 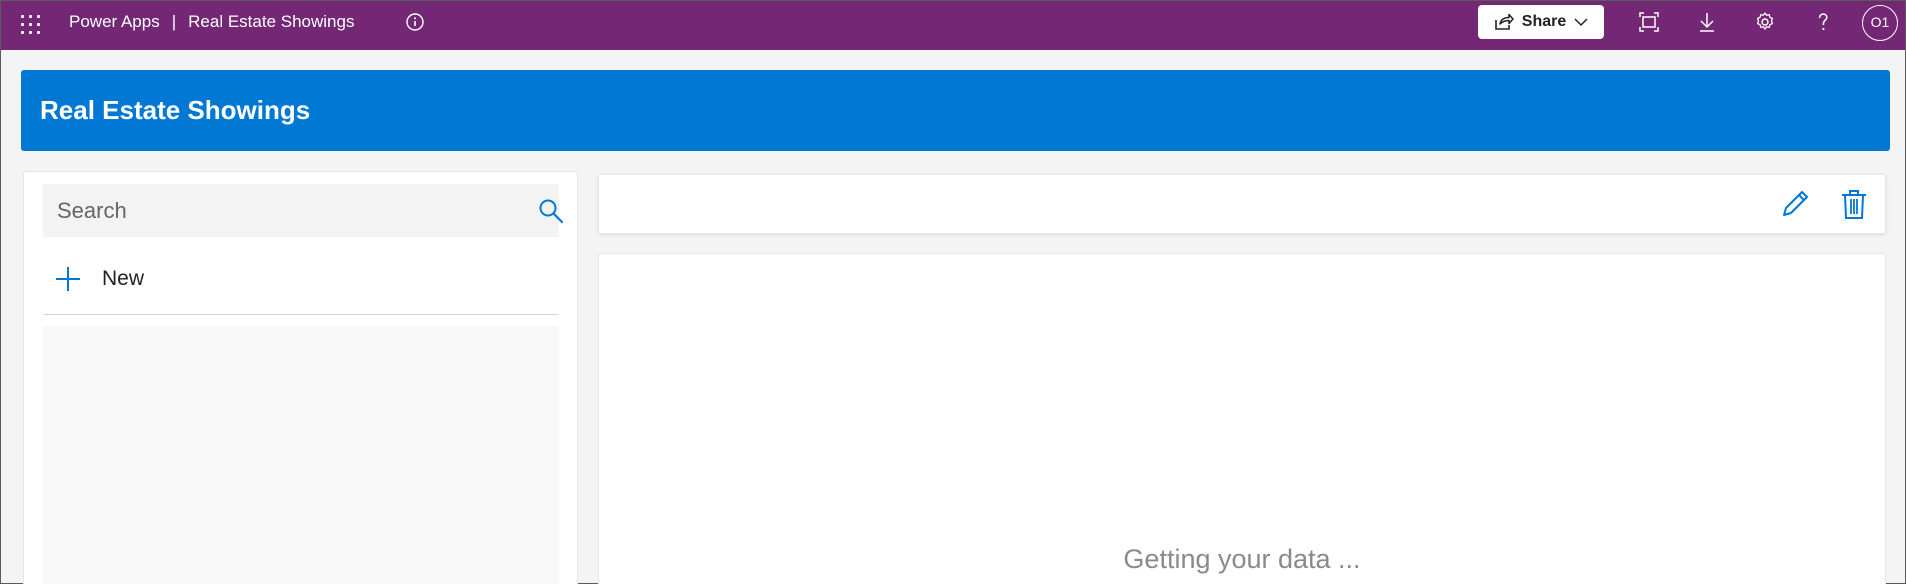 I want to click on help-icon, so click(x=1823, y=22).